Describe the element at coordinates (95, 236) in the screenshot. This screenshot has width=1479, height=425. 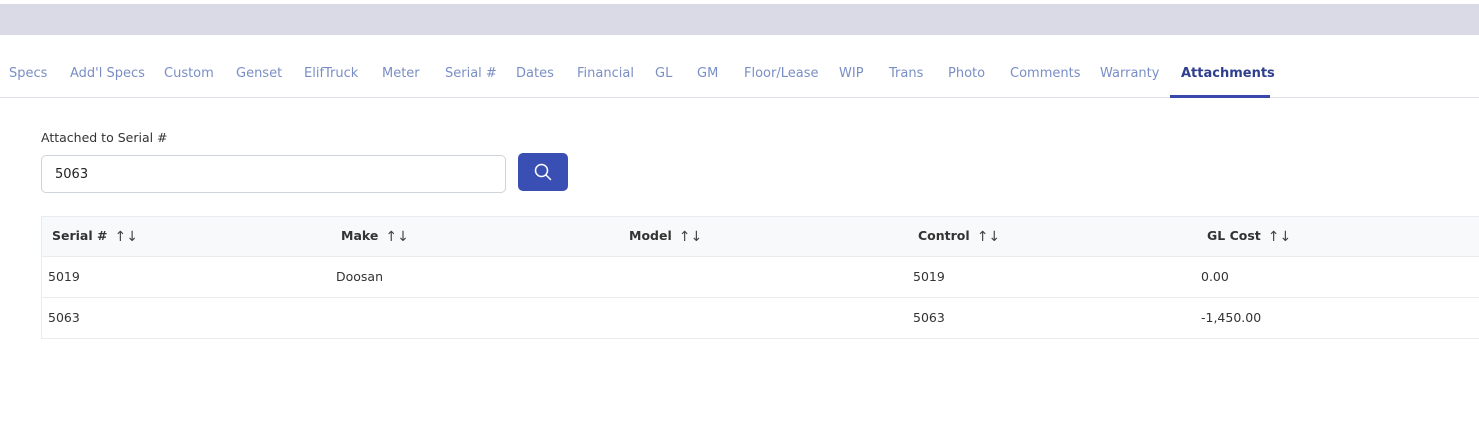
I see `column-header-serial: Serial # ↑↓` at that location.